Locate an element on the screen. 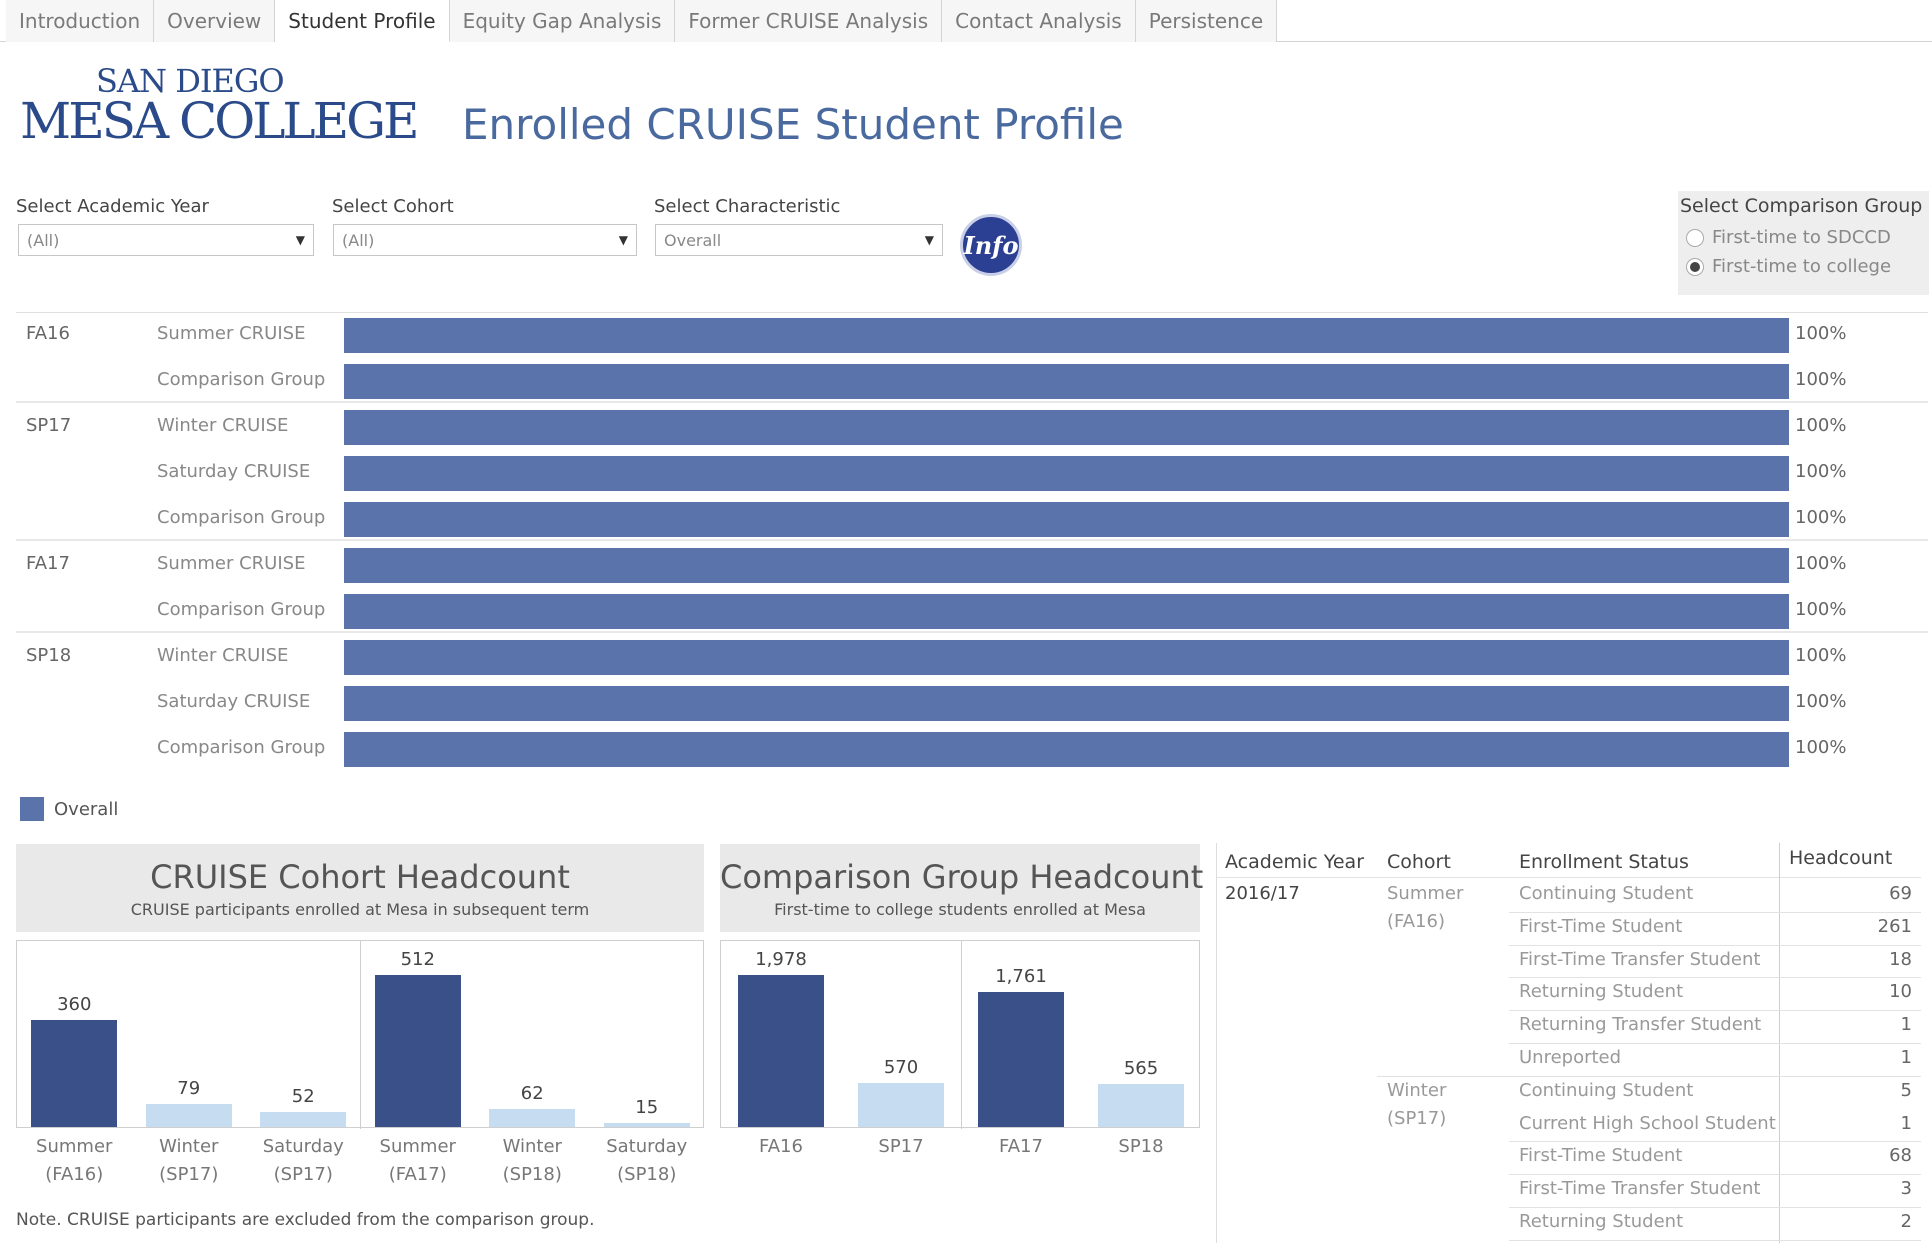 The image size is (1932, 1243). characteristic-label: Select Characteristic is located at coordinates (747, 206).